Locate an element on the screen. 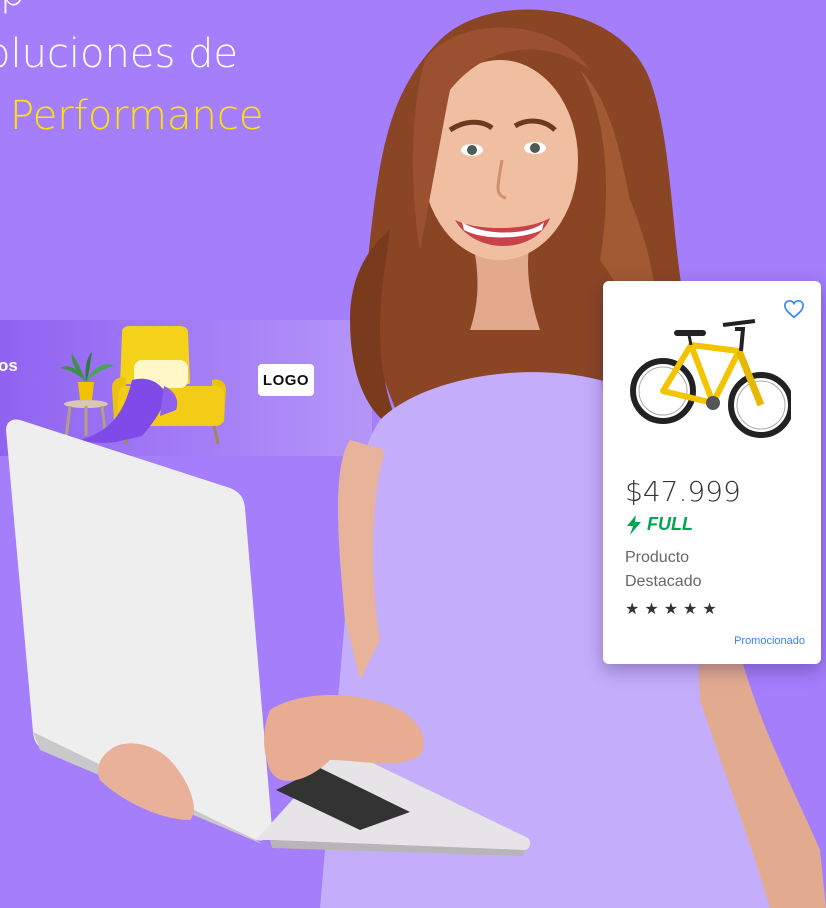  full-shipping-badge: FULL is located at coordinates (659, 524).